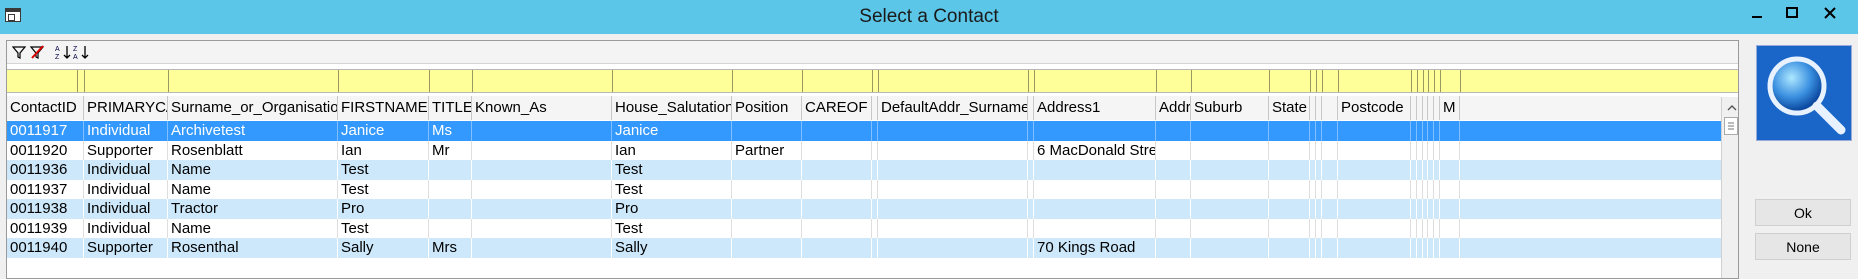  What do you see at coordinates (1804, 93) in the screenshot?
I see `search-image` at bounding box center [1804, 93].